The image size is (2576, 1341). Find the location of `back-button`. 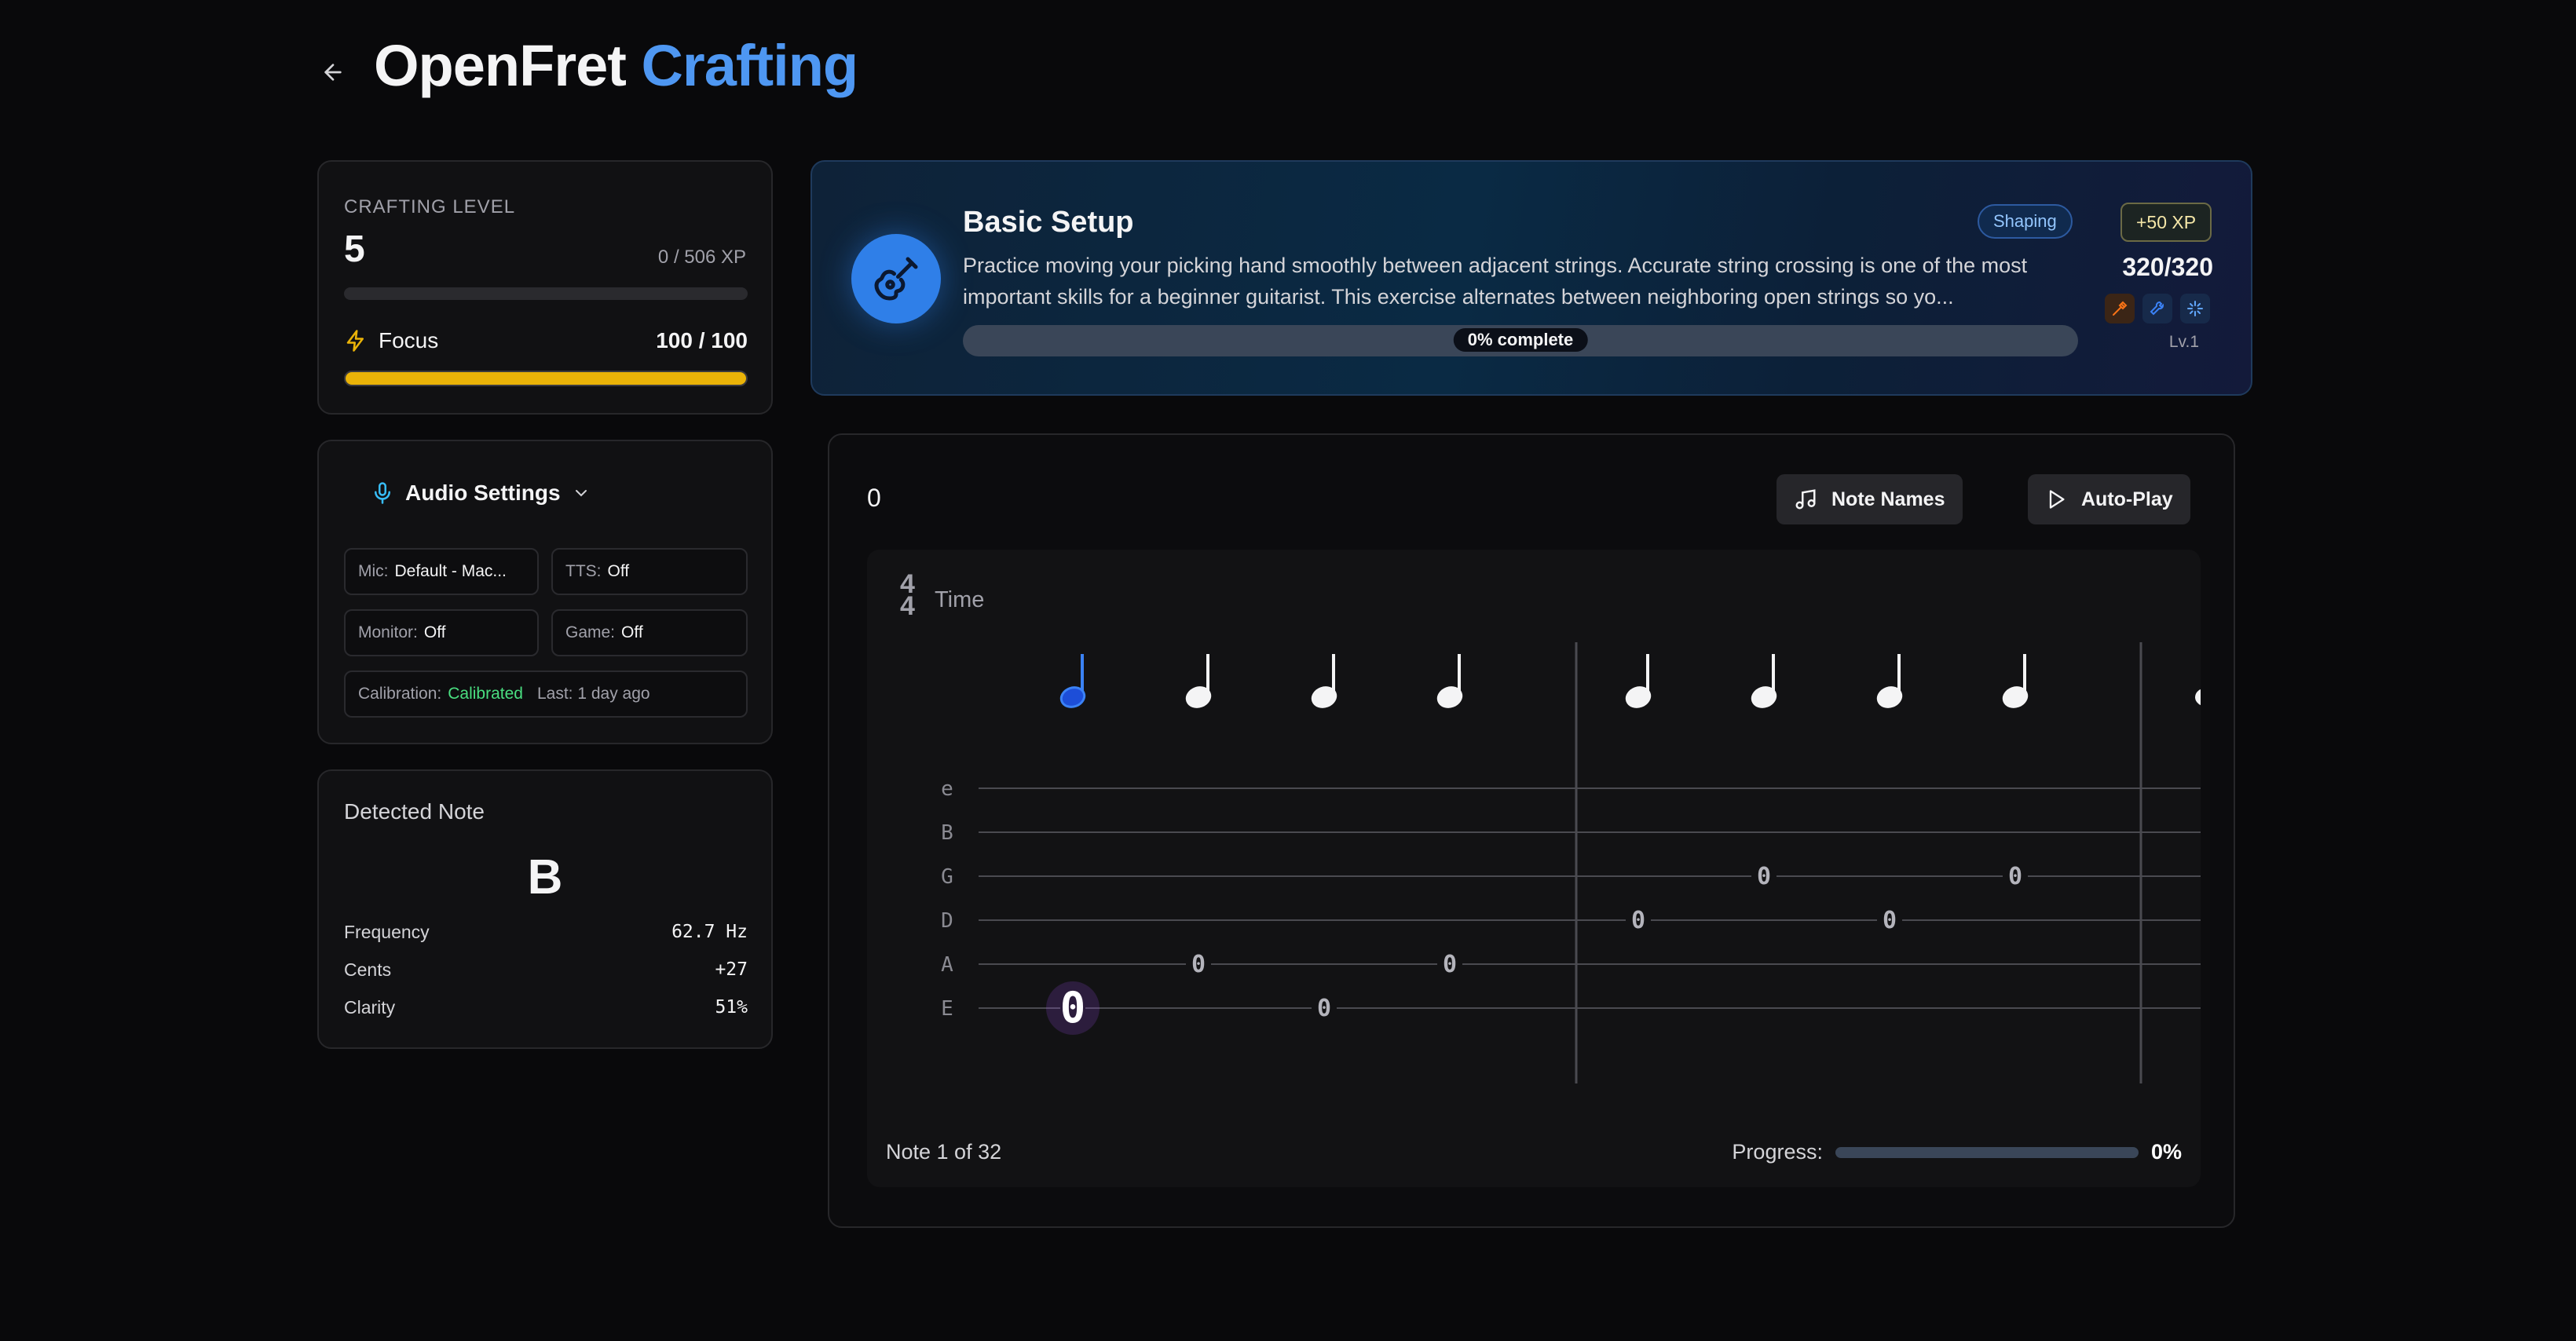

back-button is located at coordinates (333, 72).